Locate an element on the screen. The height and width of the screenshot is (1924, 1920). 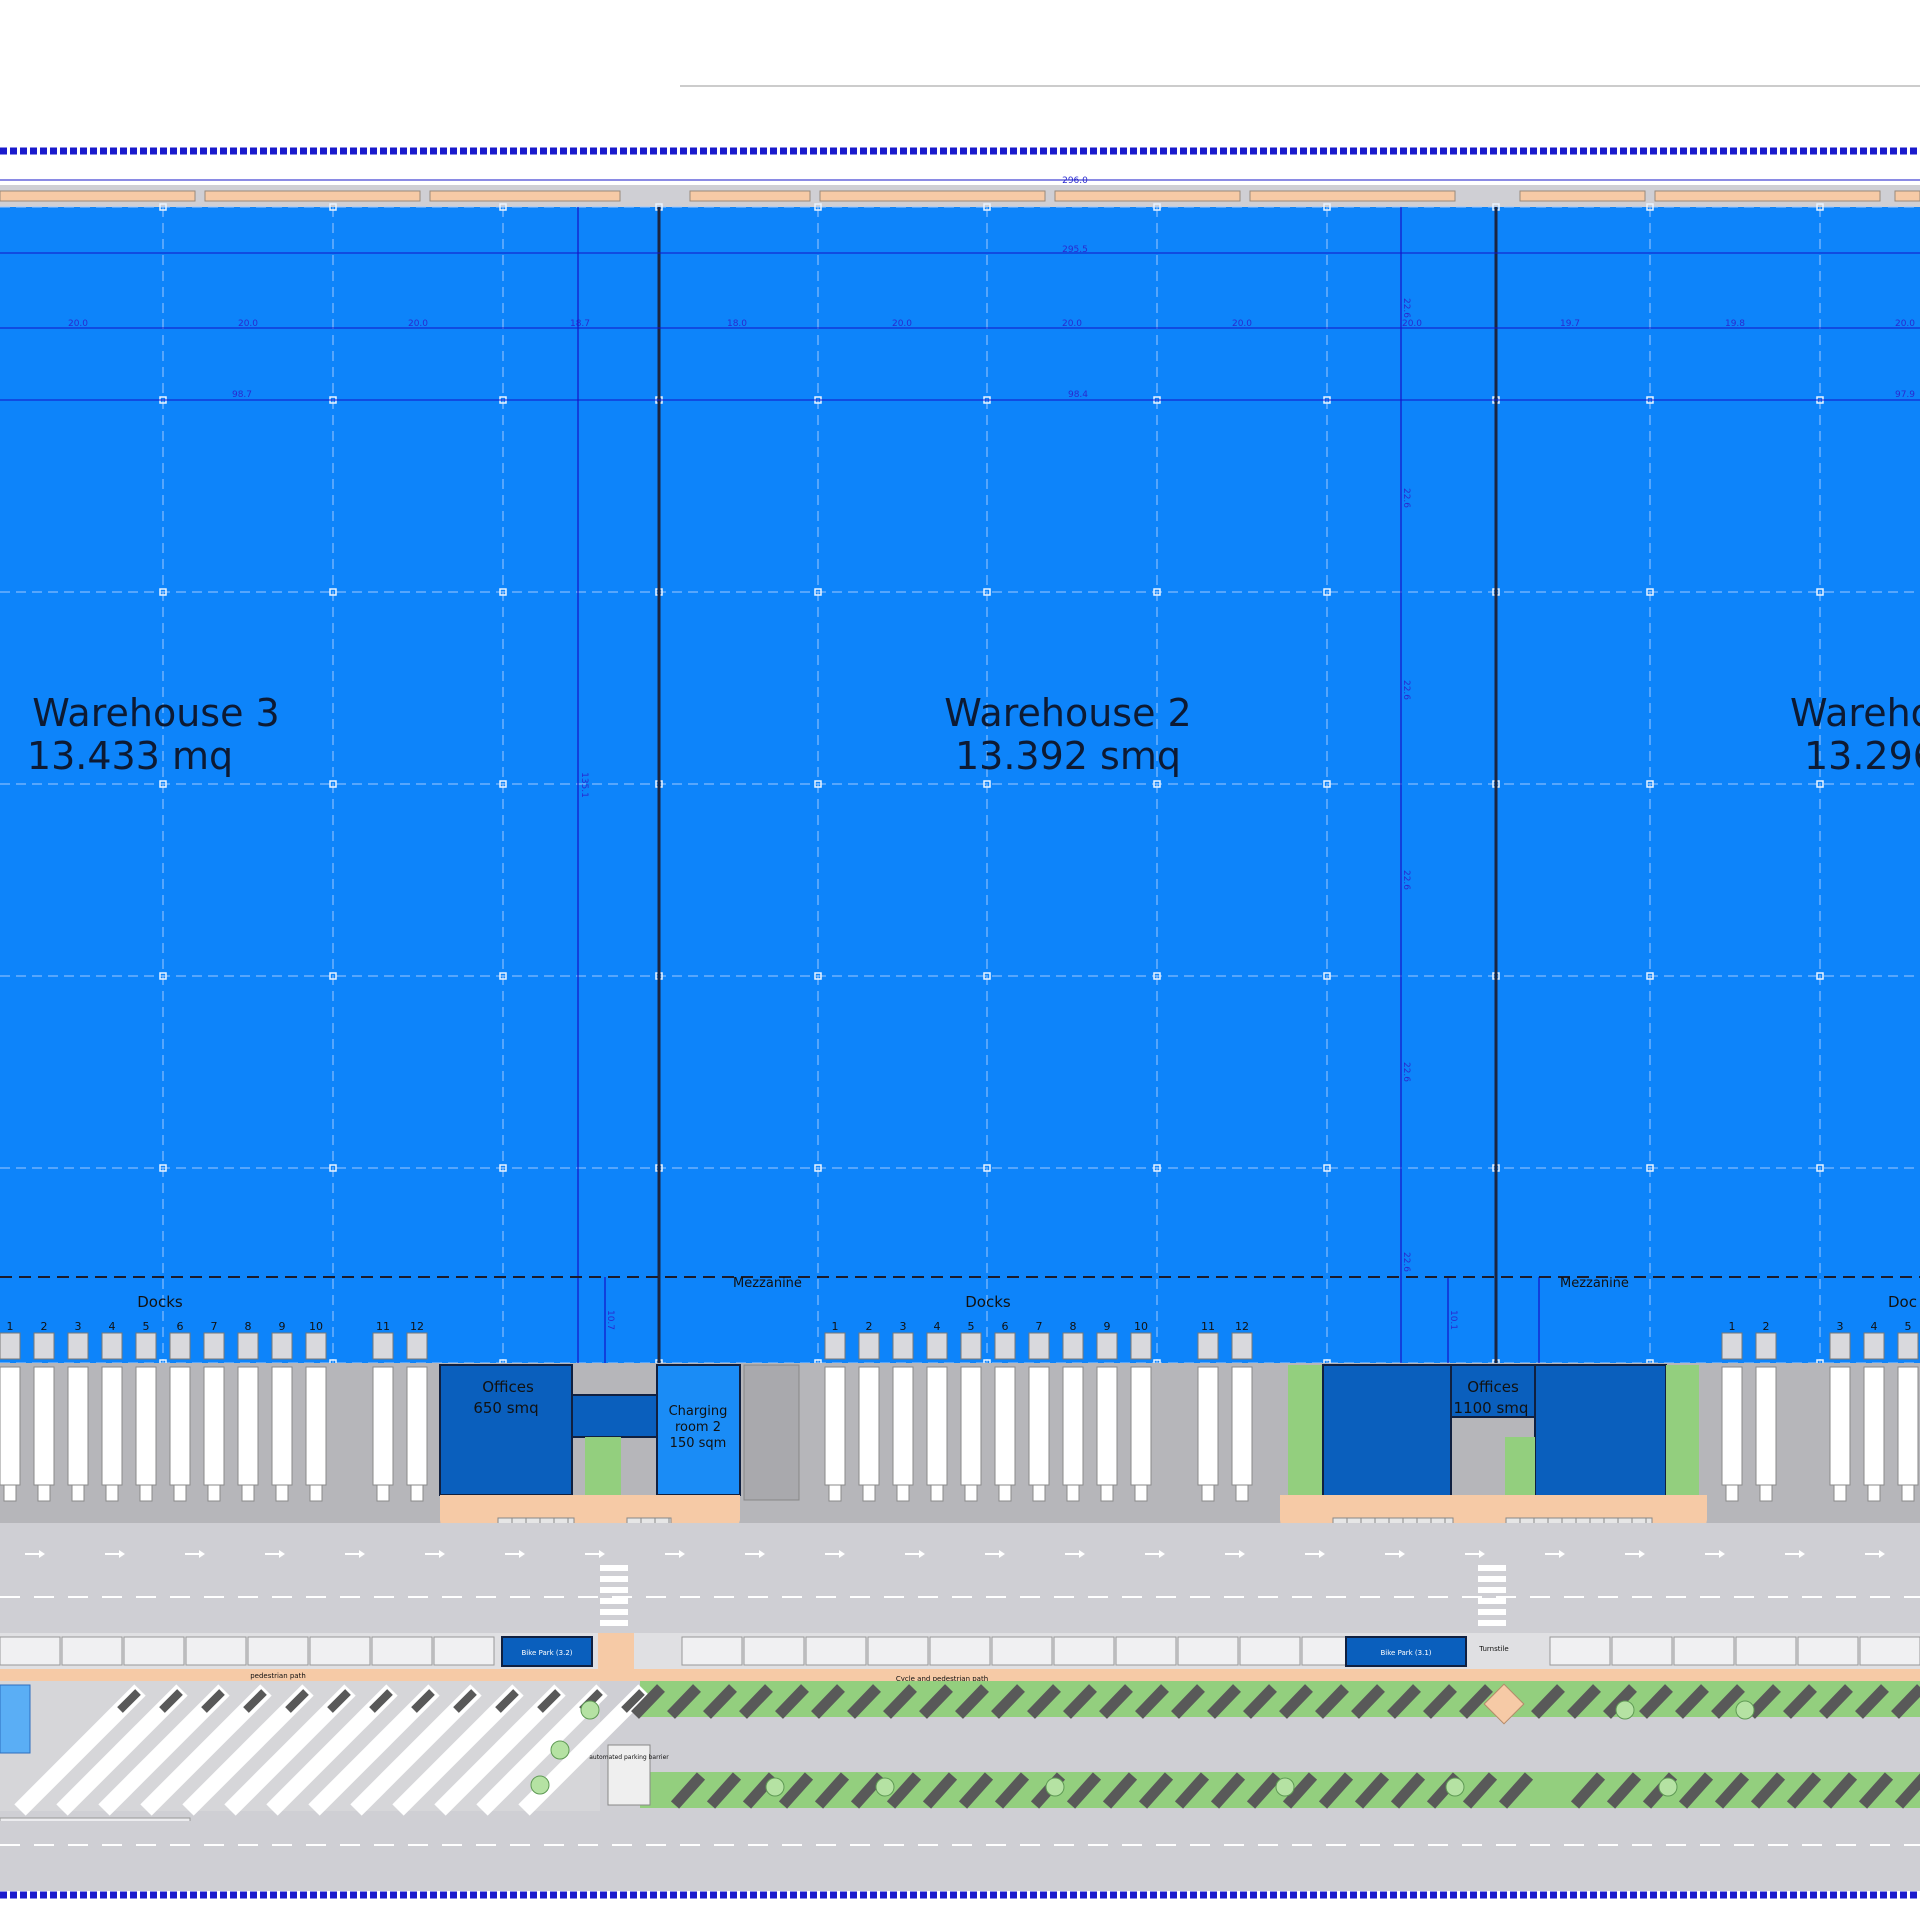
warehouse-3-name: Warehouse 3 is located at coordinates (155, 713).